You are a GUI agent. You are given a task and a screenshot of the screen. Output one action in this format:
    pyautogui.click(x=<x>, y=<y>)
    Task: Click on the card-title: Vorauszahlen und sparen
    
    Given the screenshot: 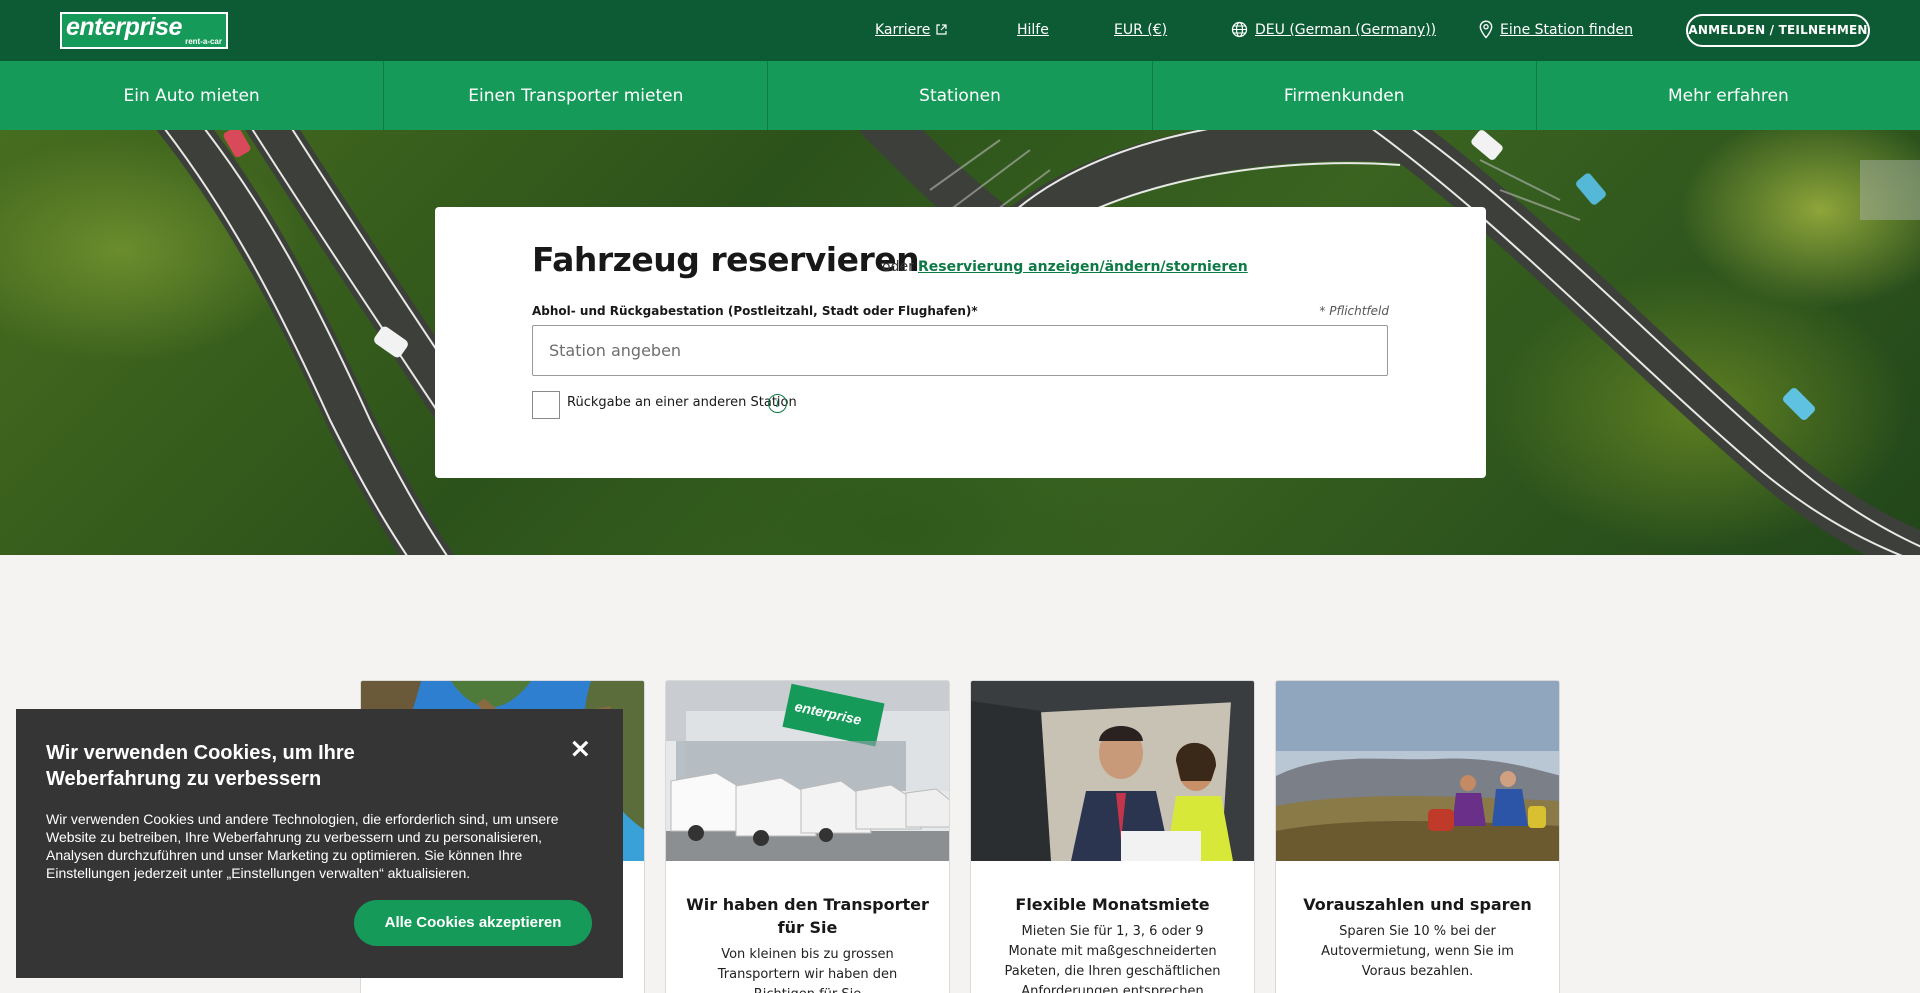 What is the action you would take?
    pyautogui.click(x=1417, y=904)
    